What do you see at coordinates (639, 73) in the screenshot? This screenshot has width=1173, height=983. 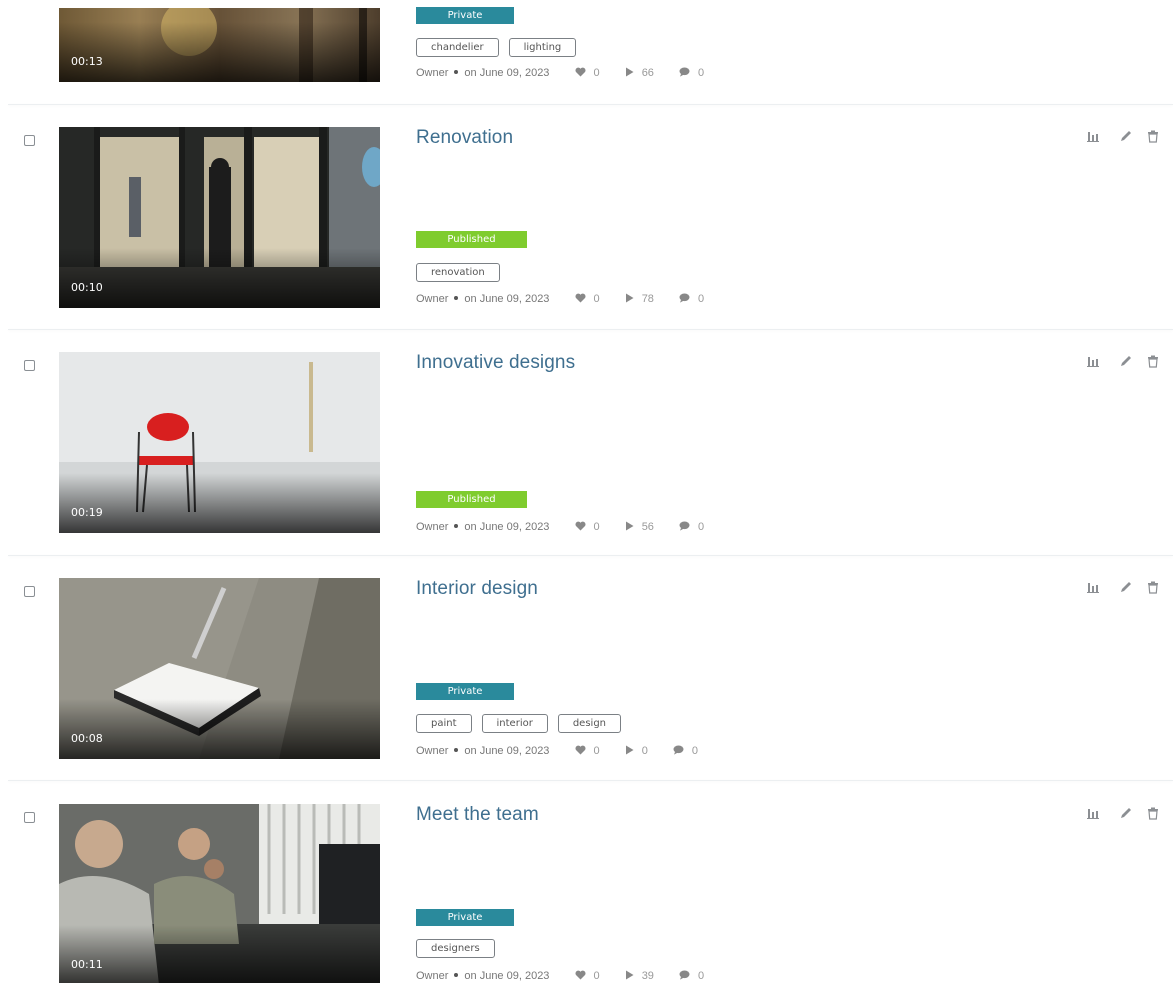 I see `plays-stat: 66` at bounding box center [639, 73].